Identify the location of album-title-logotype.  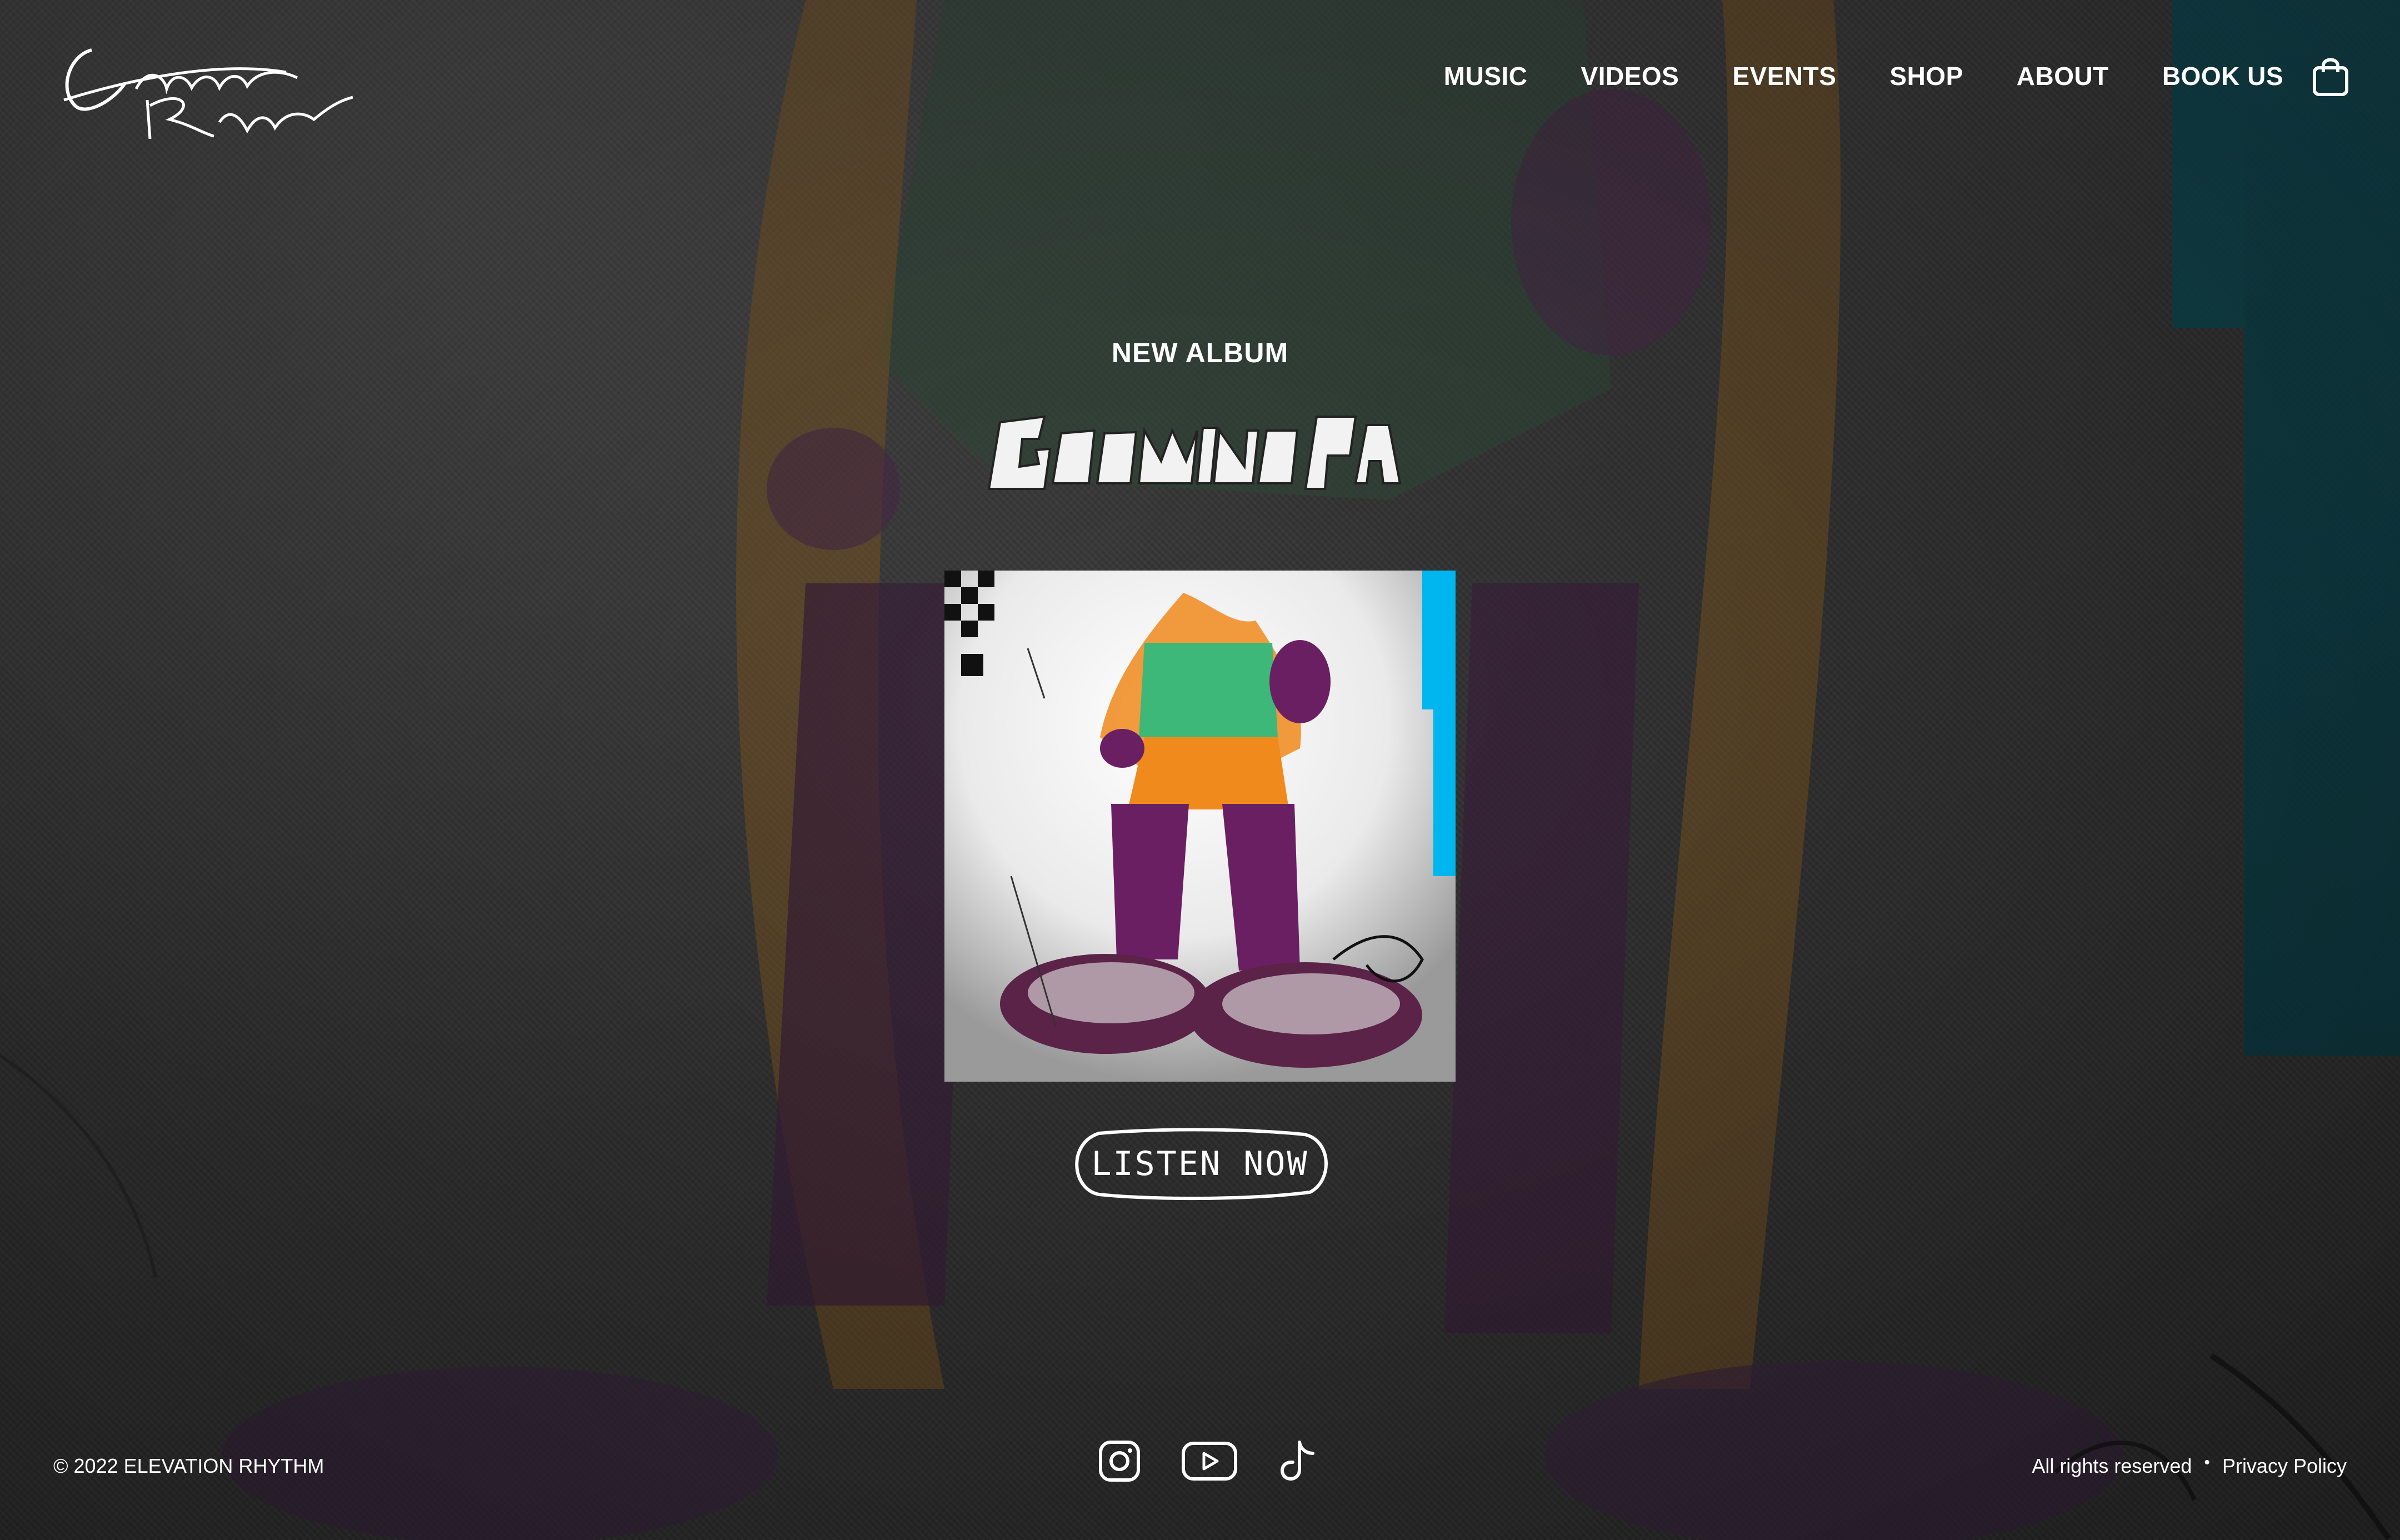
(1194, 450).